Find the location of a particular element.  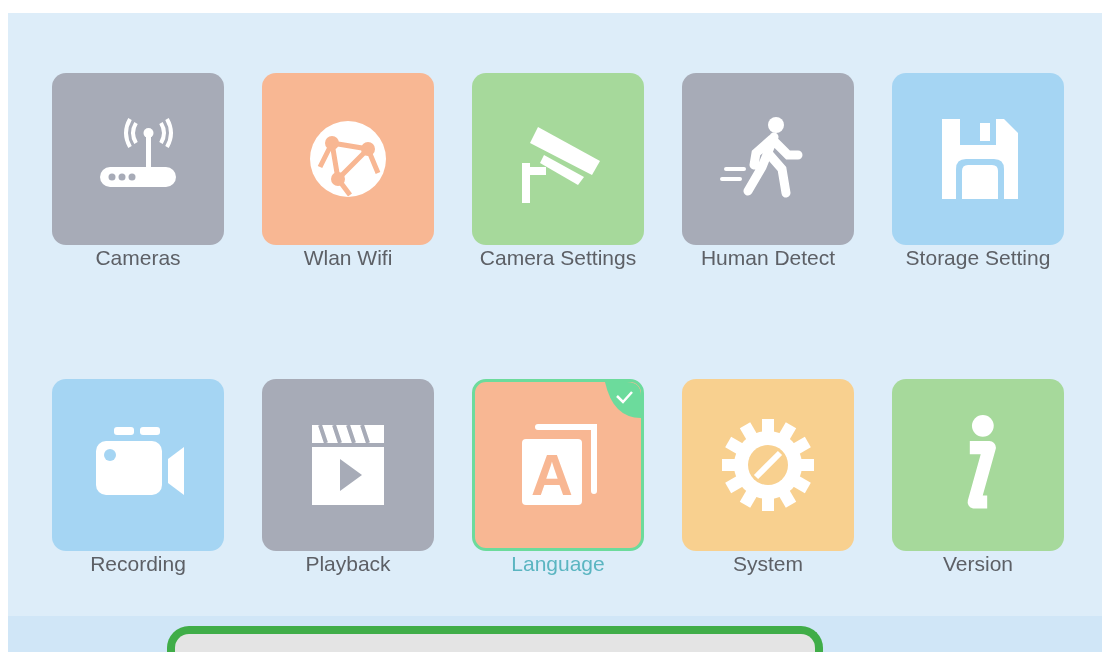

menu-tile: A is located at coordinates (558, 465).